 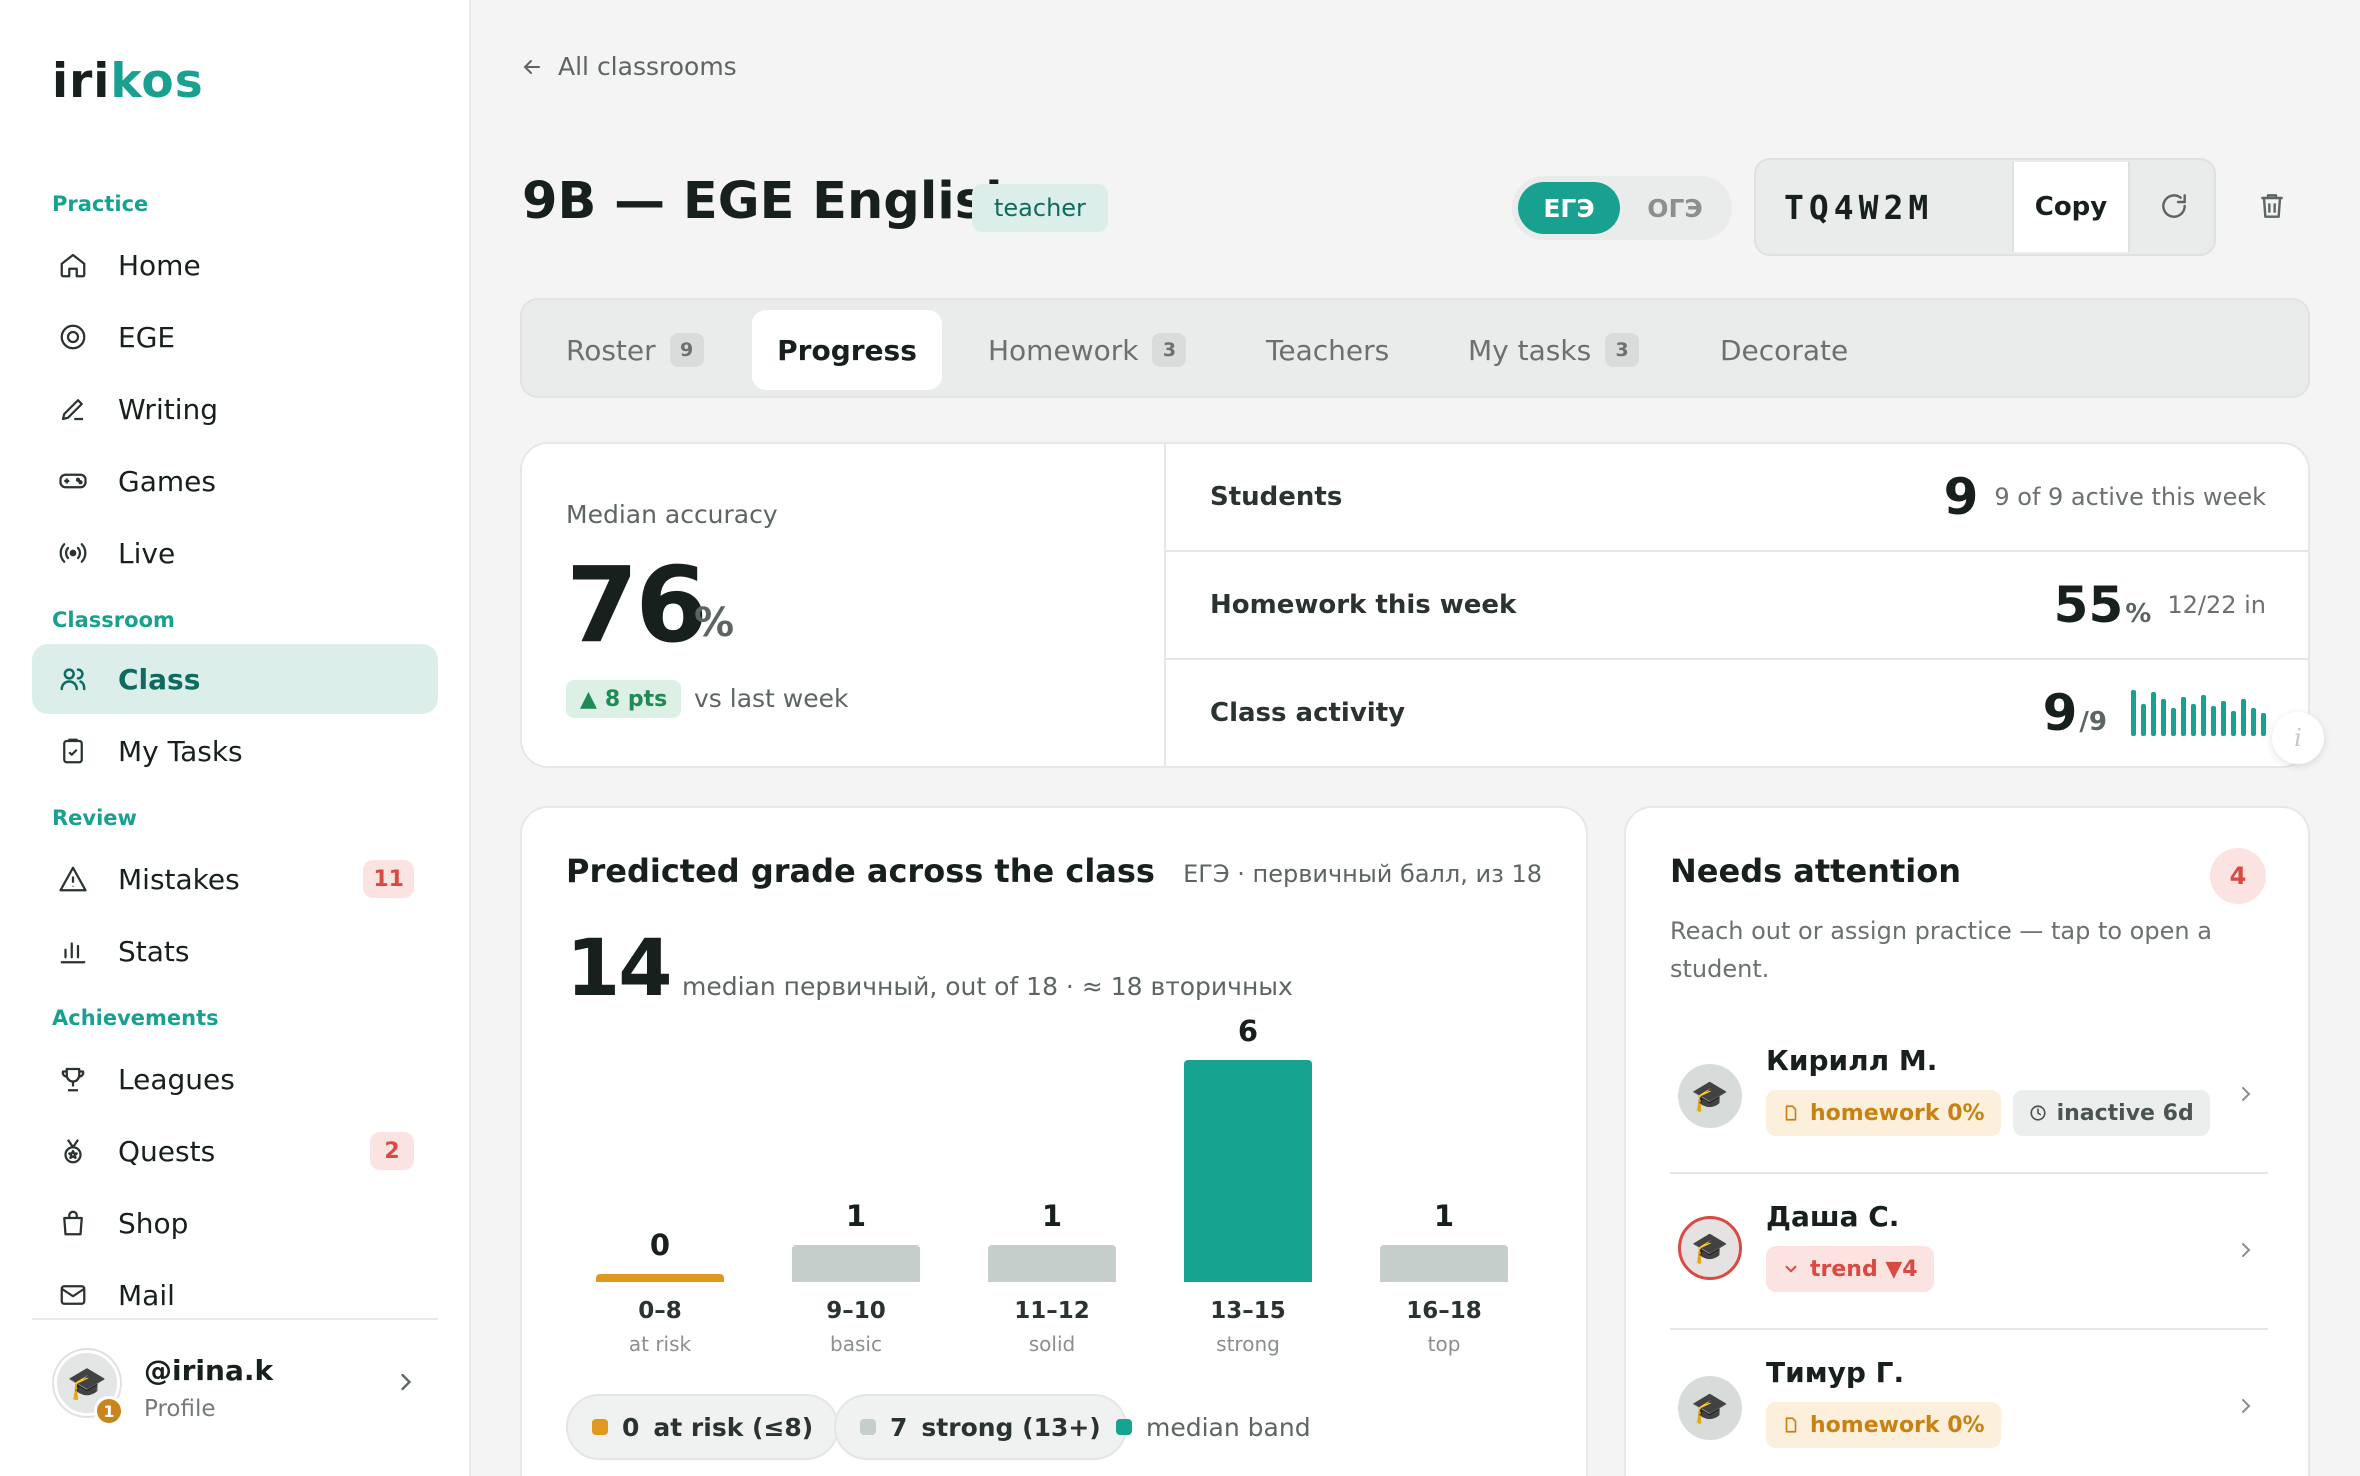 I want to click on trash-icon, so click(x=2272, y=206).